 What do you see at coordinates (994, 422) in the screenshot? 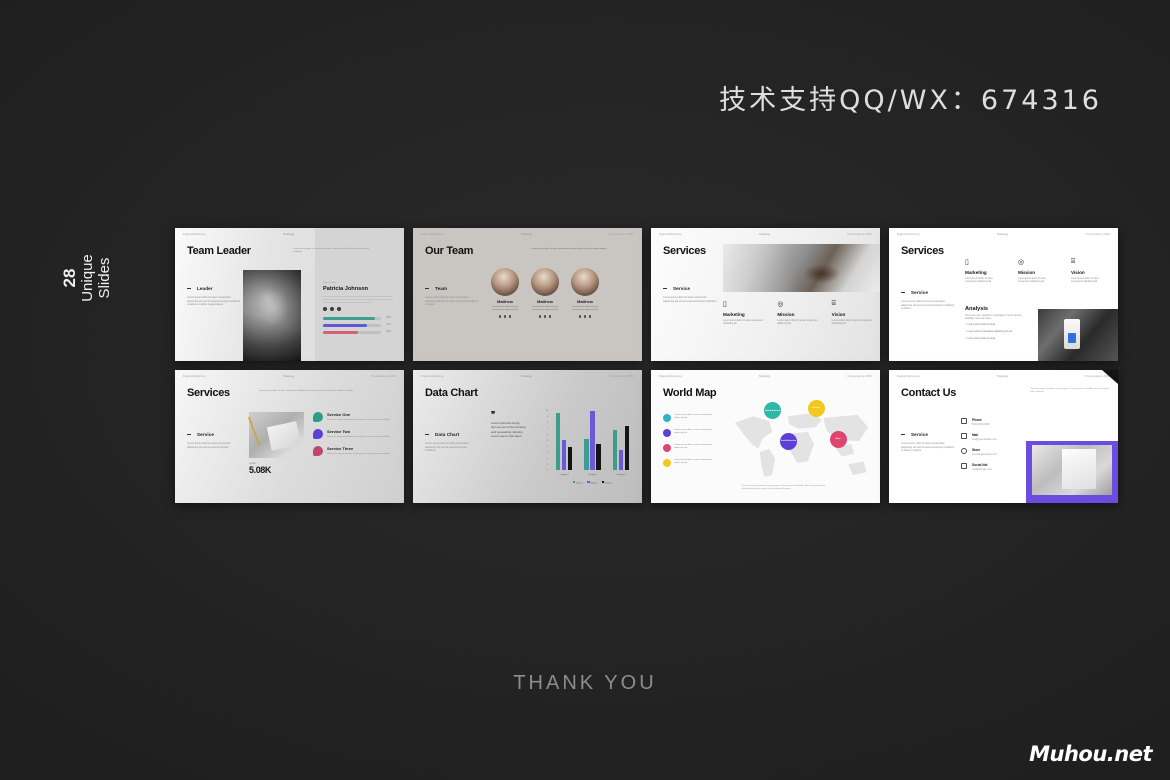
I see `contact-item: Phone 0000-0000-0000` at bounding box center [994, 422].